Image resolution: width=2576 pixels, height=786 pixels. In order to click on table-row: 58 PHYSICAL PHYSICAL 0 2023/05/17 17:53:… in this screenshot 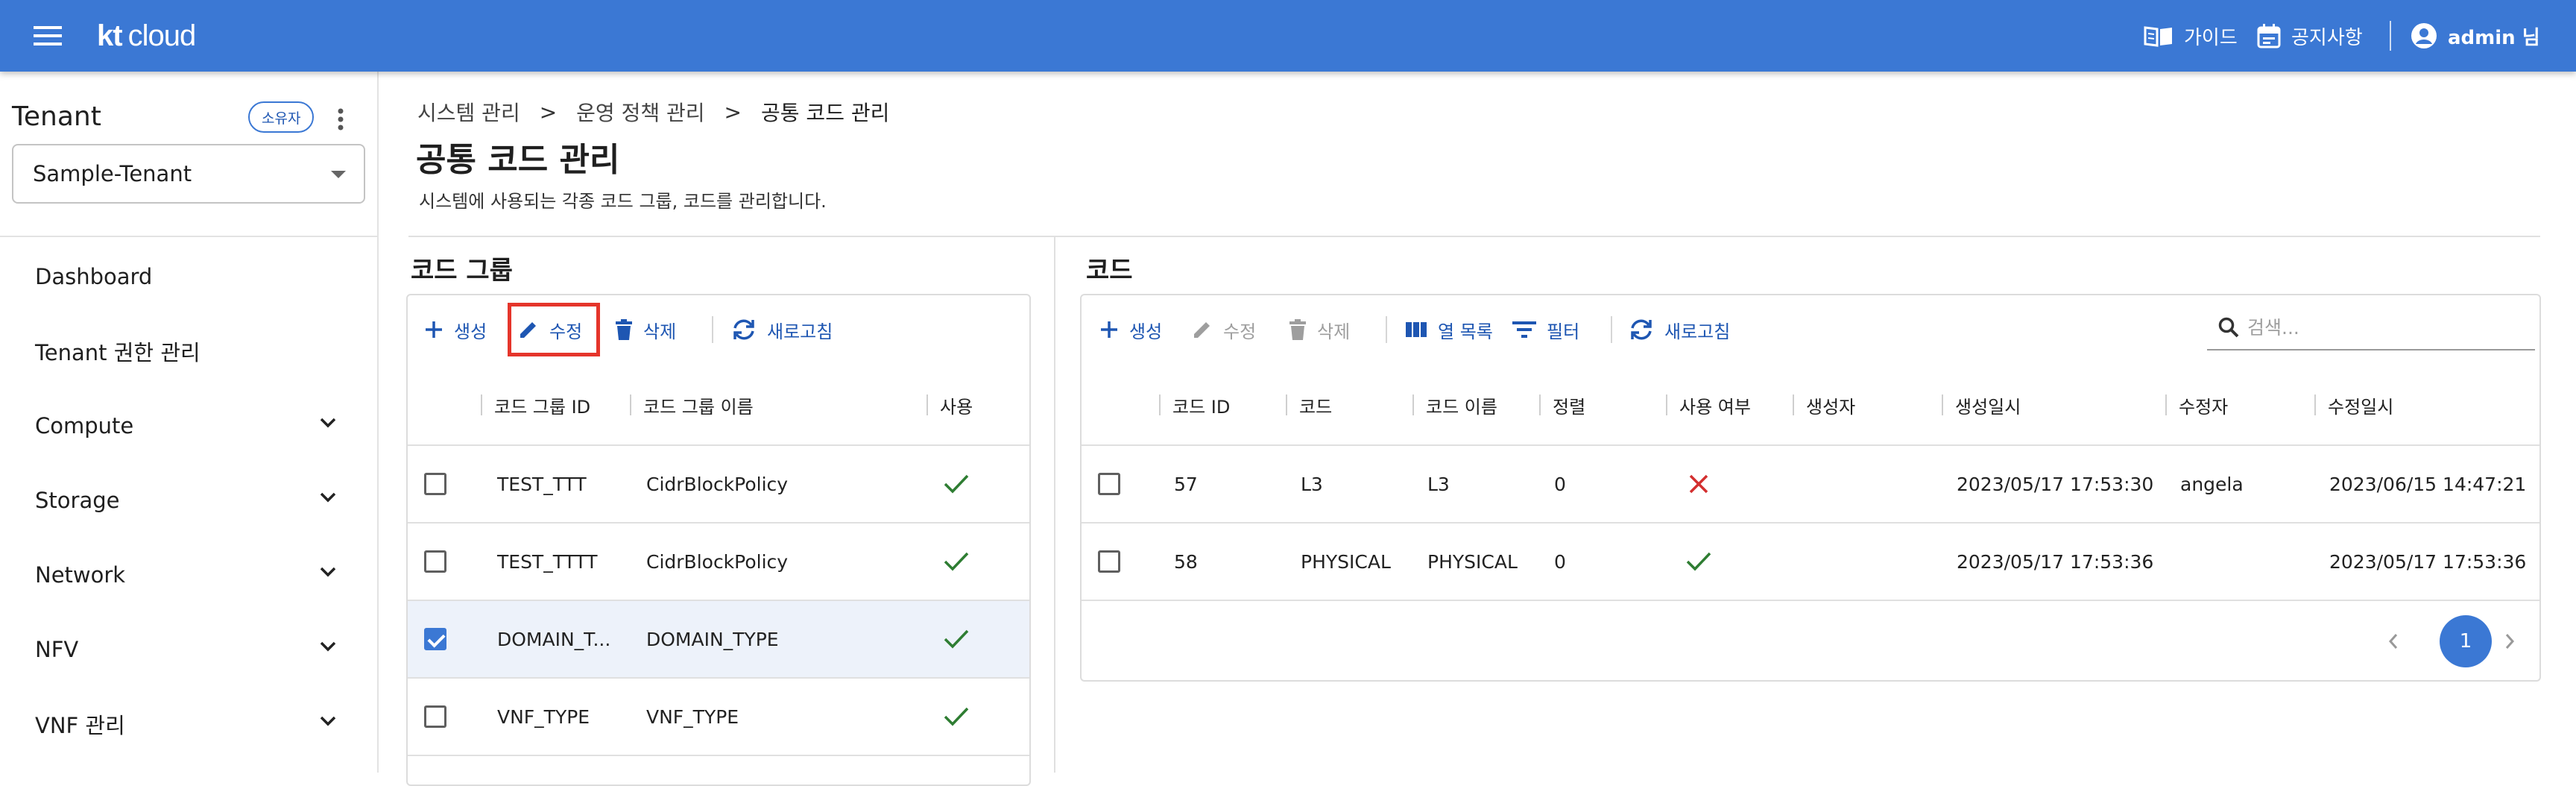, I will do `click(1811, 562)`.